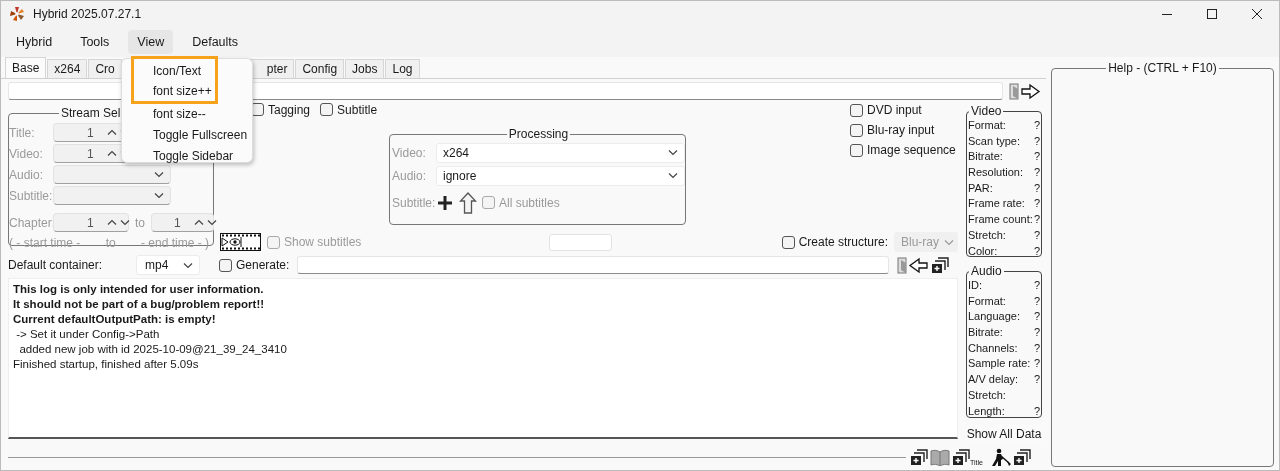 The width and height of the screenshot is (1280, 471). What do you see at coordinates (106, 364) in the screenshot?
I see `log-line: Finished startup, finished after 5.09s` at bounding box center [106, 364].